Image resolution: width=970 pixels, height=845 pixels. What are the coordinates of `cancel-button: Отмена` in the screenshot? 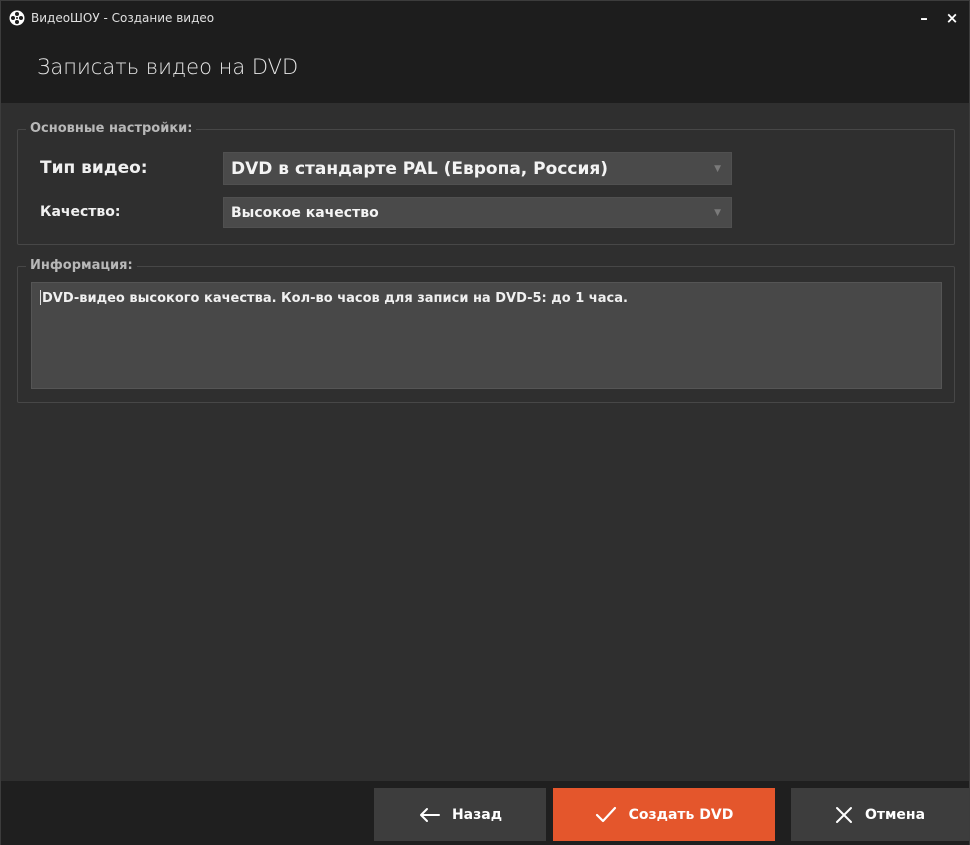 It's located at (880, 814).